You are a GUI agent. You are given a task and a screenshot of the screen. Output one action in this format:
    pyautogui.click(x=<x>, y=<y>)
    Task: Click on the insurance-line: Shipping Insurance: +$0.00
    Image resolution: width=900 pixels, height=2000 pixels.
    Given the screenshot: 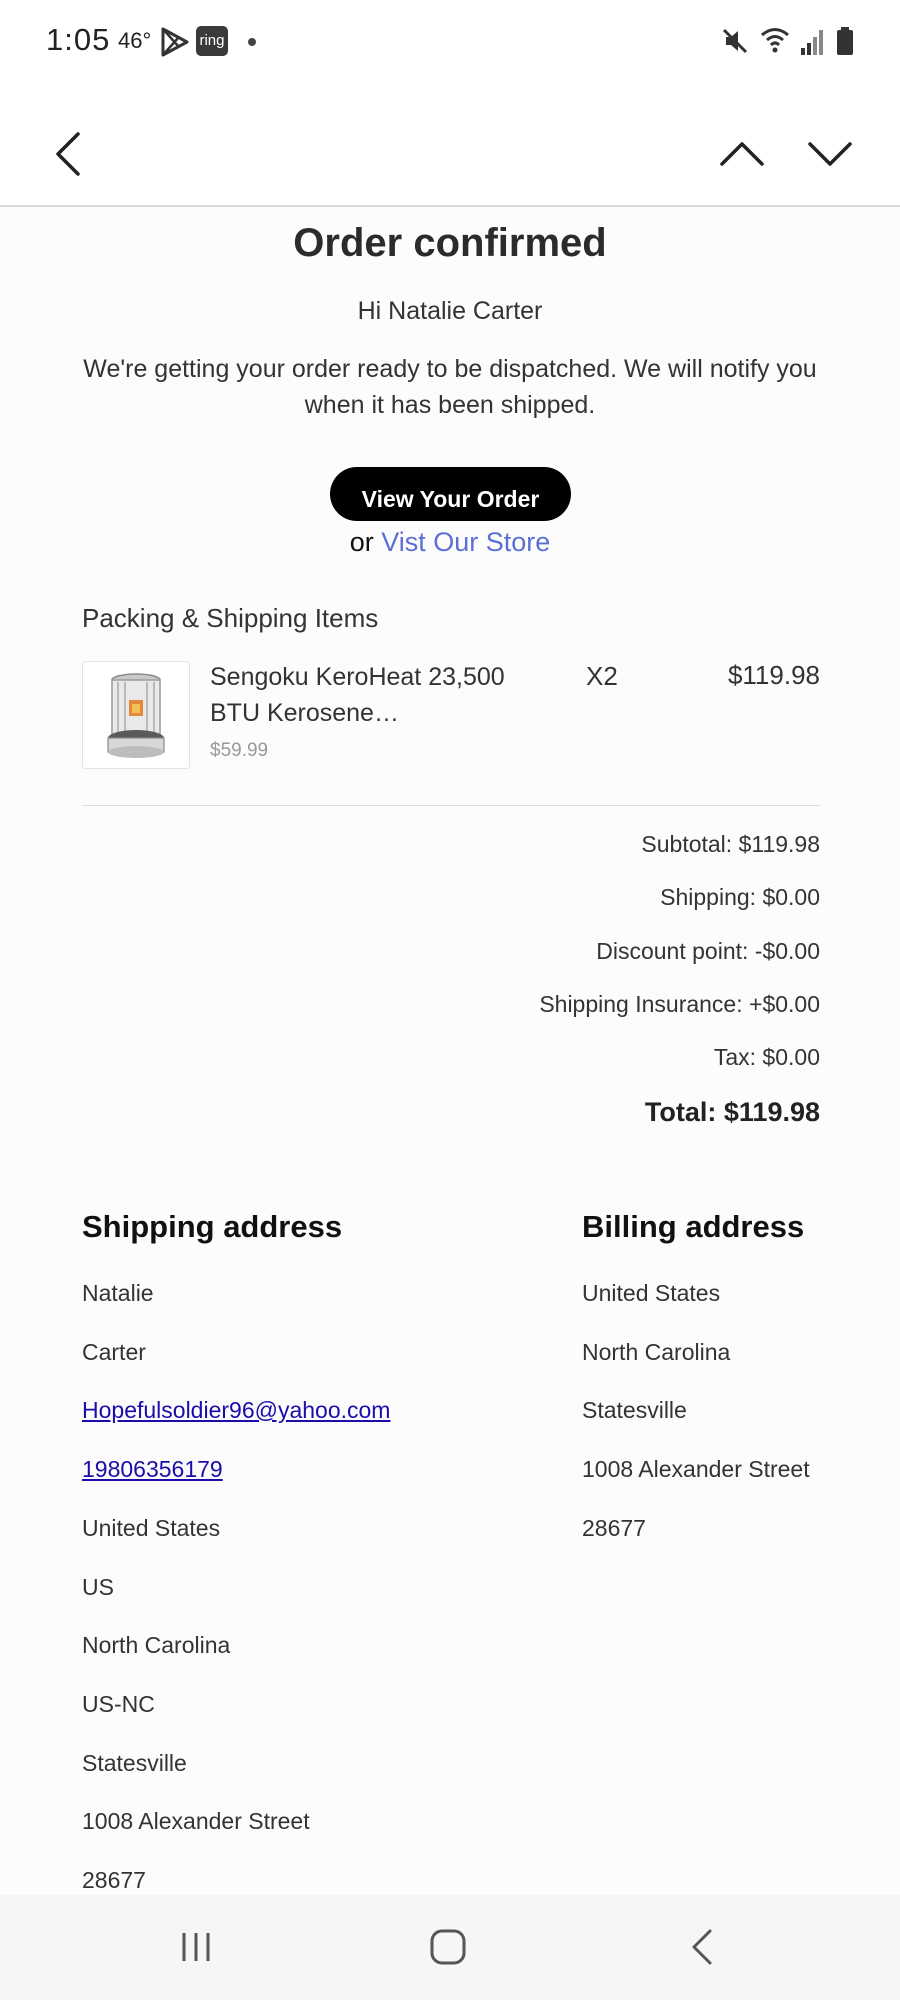 What is the action you would take?
    pyautogui.click(x=679, y=1004)
    